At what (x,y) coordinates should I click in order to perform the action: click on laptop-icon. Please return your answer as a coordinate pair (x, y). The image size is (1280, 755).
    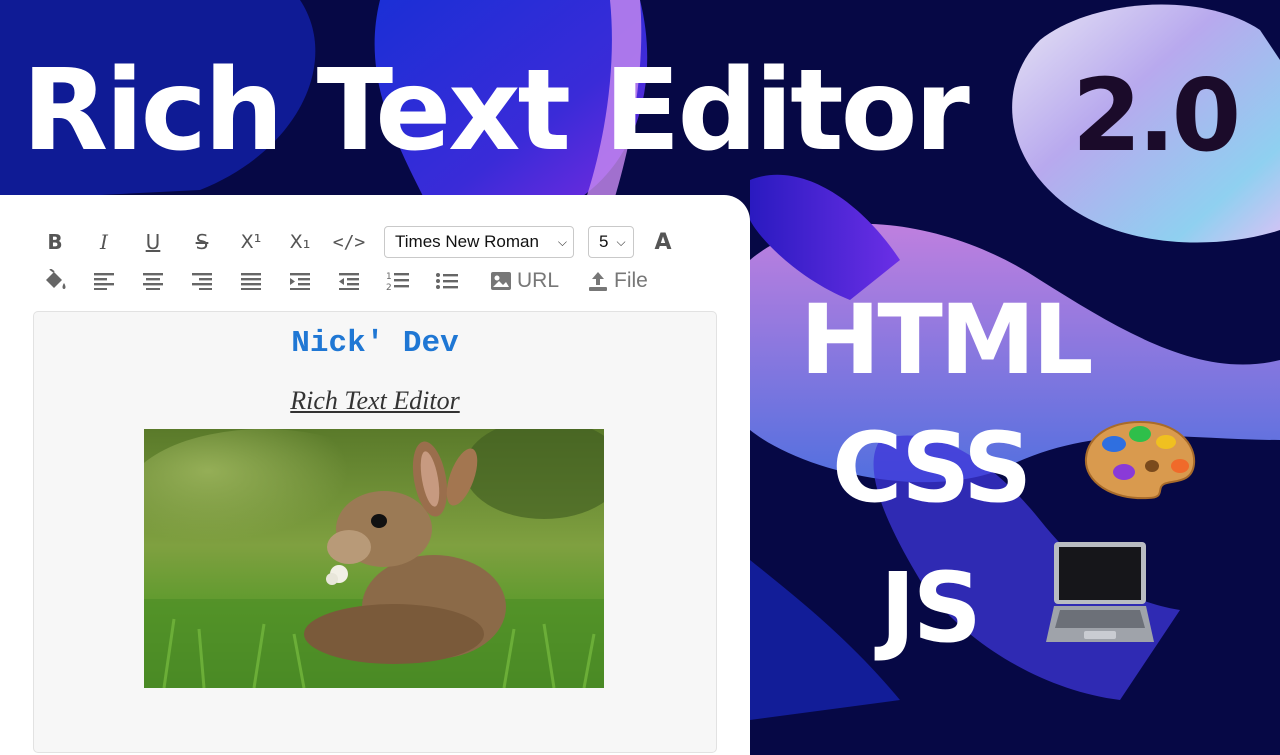
    Looking at the image, I should click on (1100, 592).